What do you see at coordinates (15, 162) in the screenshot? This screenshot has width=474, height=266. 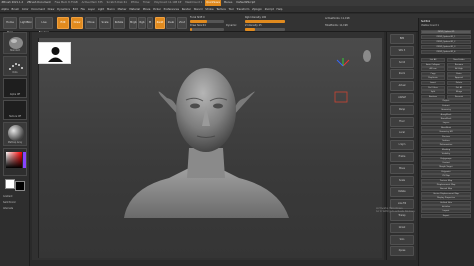 I see `color-picker` at bounding box center [15, 162].